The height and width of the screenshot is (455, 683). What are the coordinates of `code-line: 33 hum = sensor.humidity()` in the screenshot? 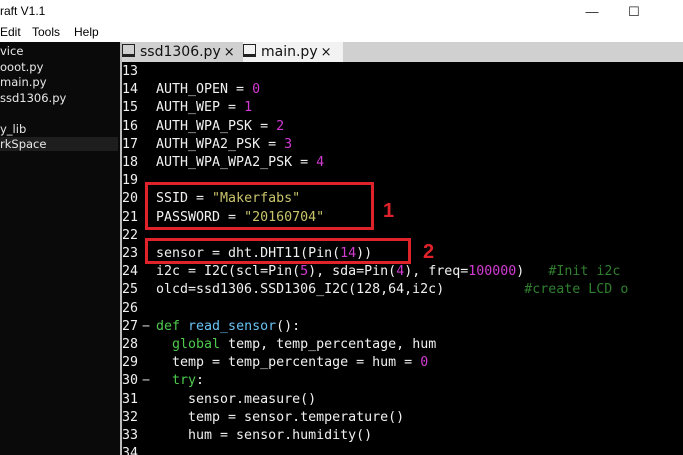 It's located at (247, 436).